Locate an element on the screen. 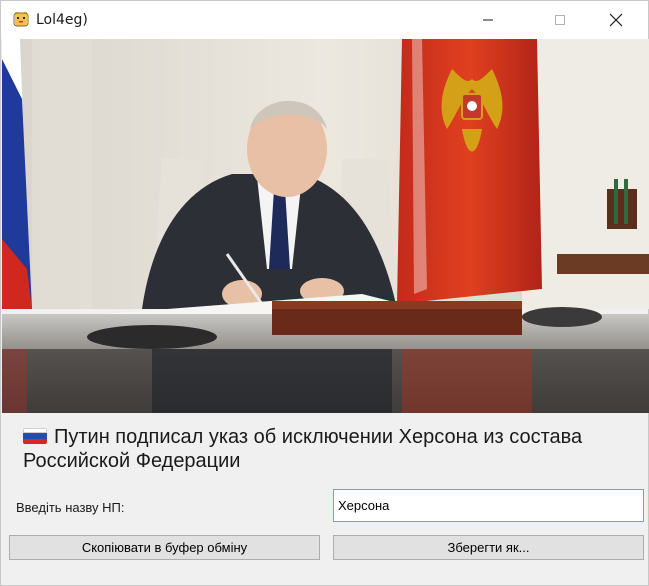 The width and height of the screenshot is (649, 586). title-bar: Lol4eg) is located at coordinates (324, 20).